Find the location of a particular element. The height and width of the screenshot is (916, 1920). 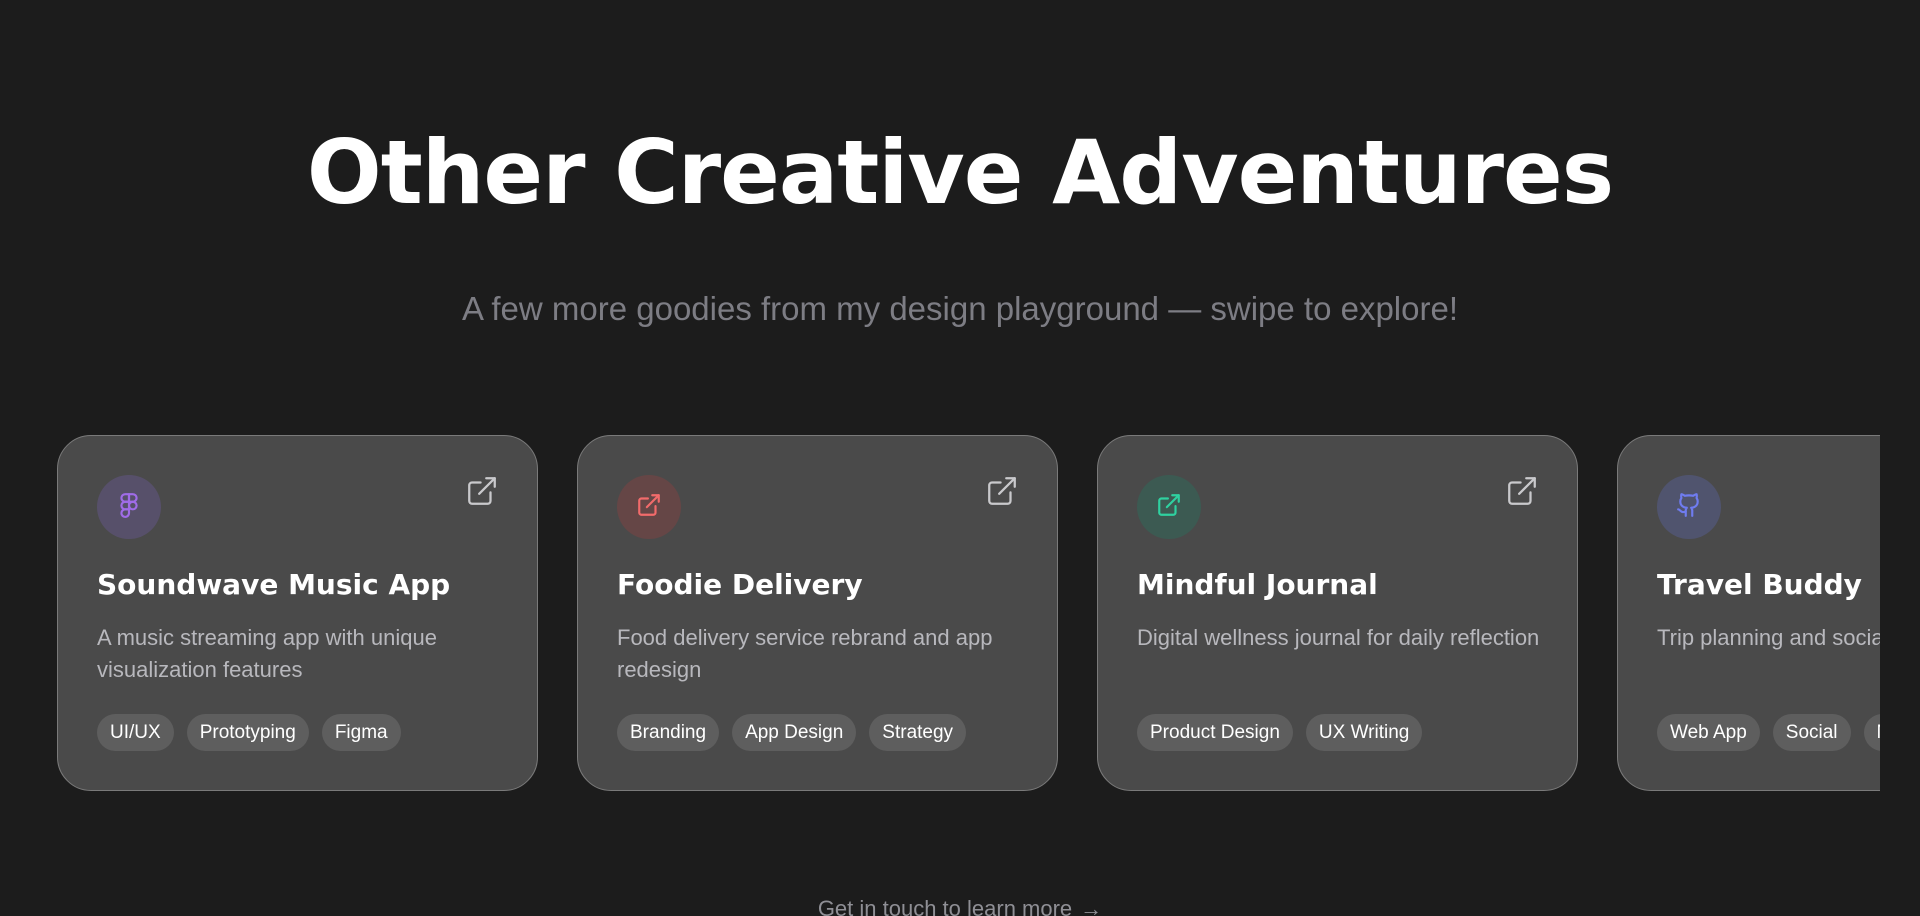

tag-list: Branding App Design Strategy is located at coordinates (792, 732).